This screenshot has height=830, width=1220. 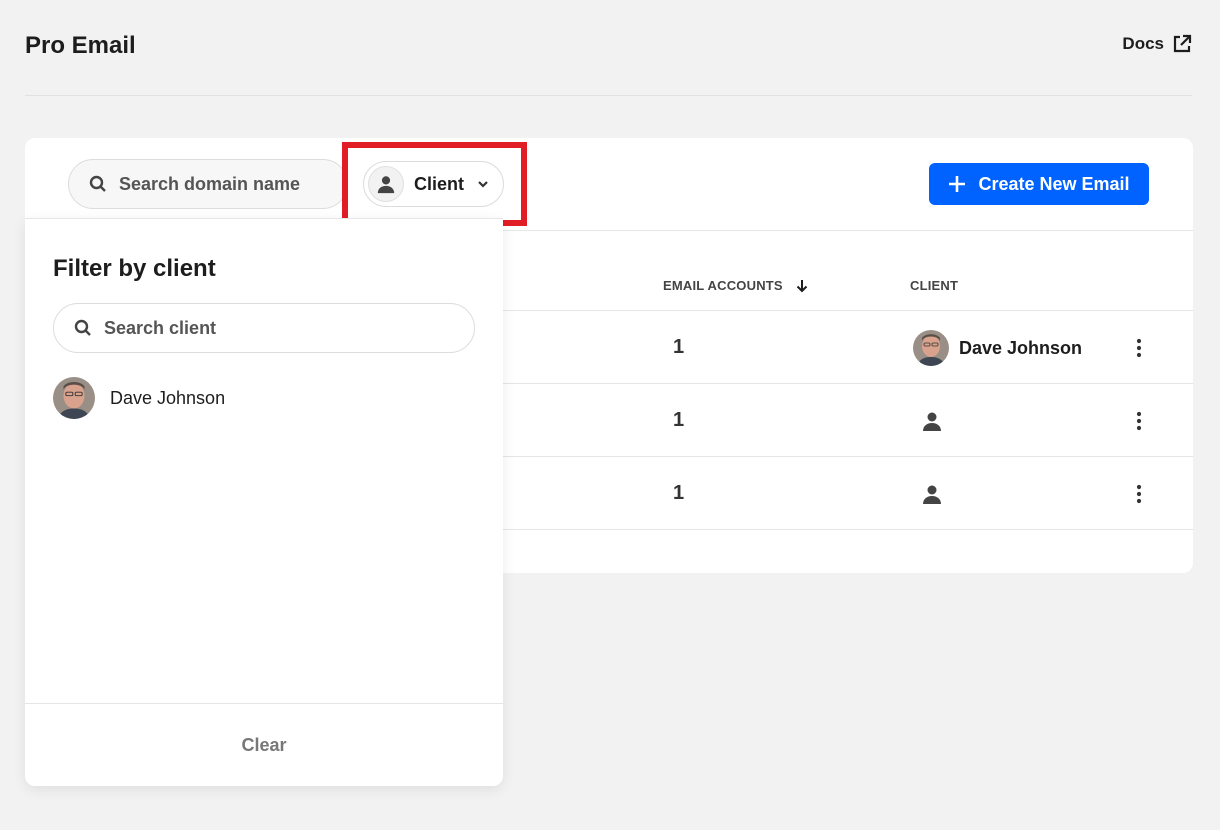 I want to click on docs-link: Docs, so click(x=1157, y=44).